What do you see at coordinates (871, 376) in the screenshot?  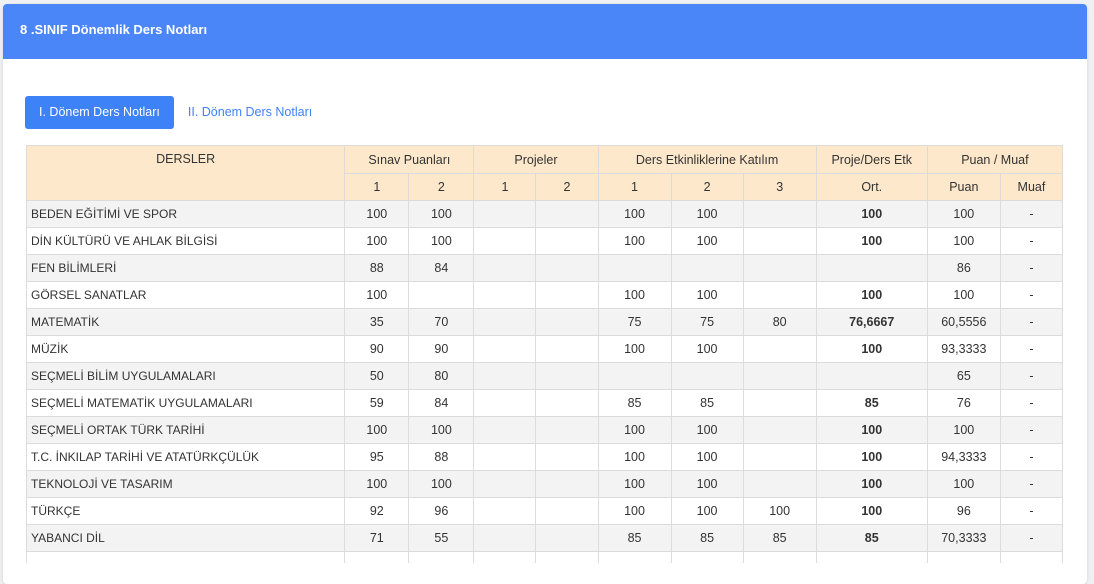 I see `cell-ortalama` at bounding box center [871, 376].